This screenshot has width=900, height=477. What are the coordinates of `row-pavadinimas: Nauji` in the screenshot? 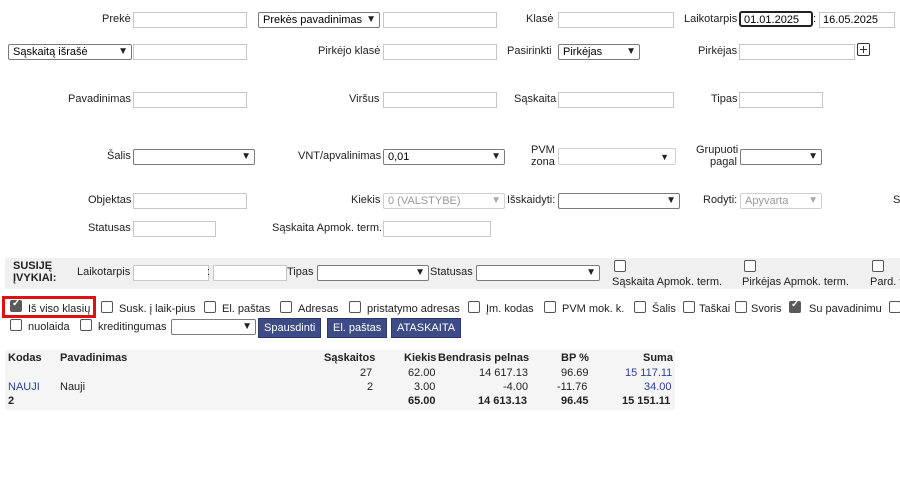 It's located at (73, 387).